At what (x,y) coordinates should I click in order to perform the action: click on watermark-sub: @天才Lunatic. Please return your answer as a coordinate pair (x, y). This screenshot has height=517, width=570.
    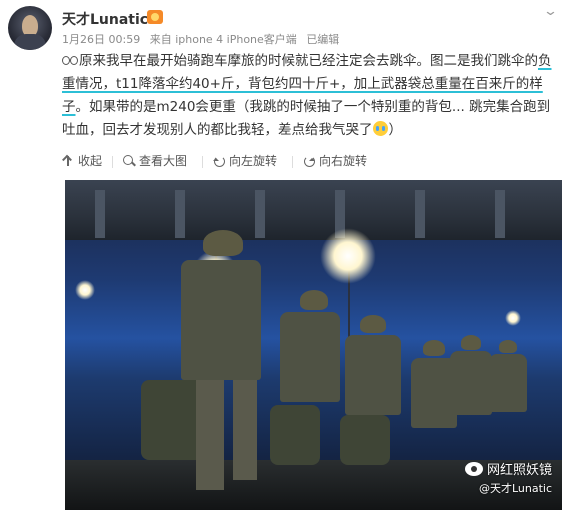
    Looking at the image, I should click on (515, 488).